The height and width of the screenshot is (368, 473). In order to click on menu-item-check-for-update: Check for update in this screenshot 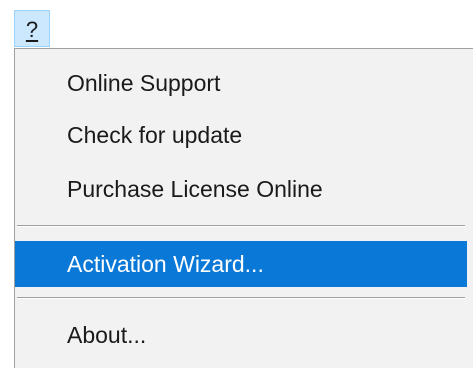, I will do `click(241, 135)`.